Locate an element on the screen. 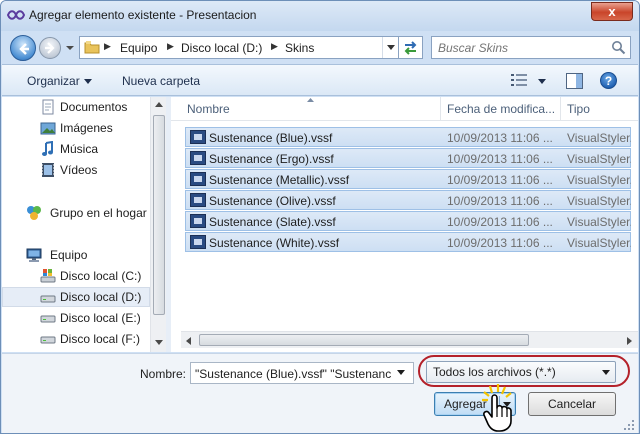 The image size is (640, 434). command-toolbar: Organizar Nueva carpeta ? is located at coordinates (320, 80).